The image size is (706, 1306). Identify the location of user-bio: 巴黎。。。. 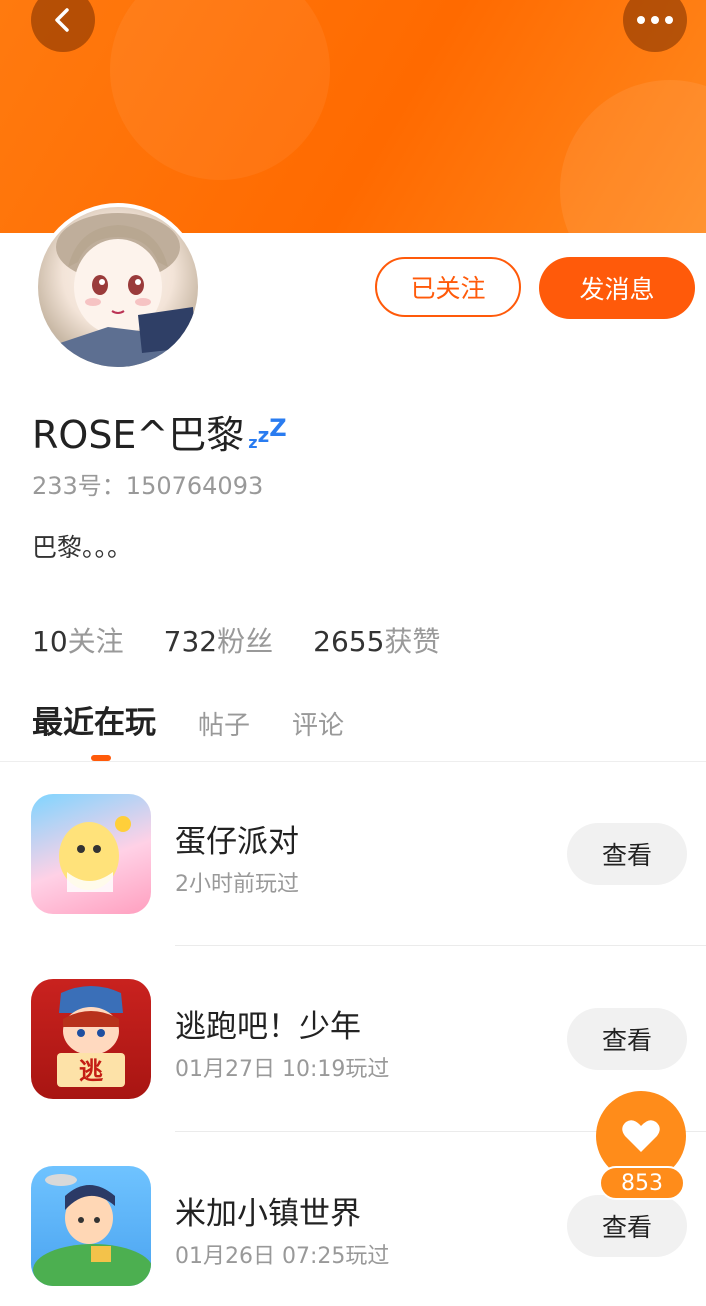
(82, 547).